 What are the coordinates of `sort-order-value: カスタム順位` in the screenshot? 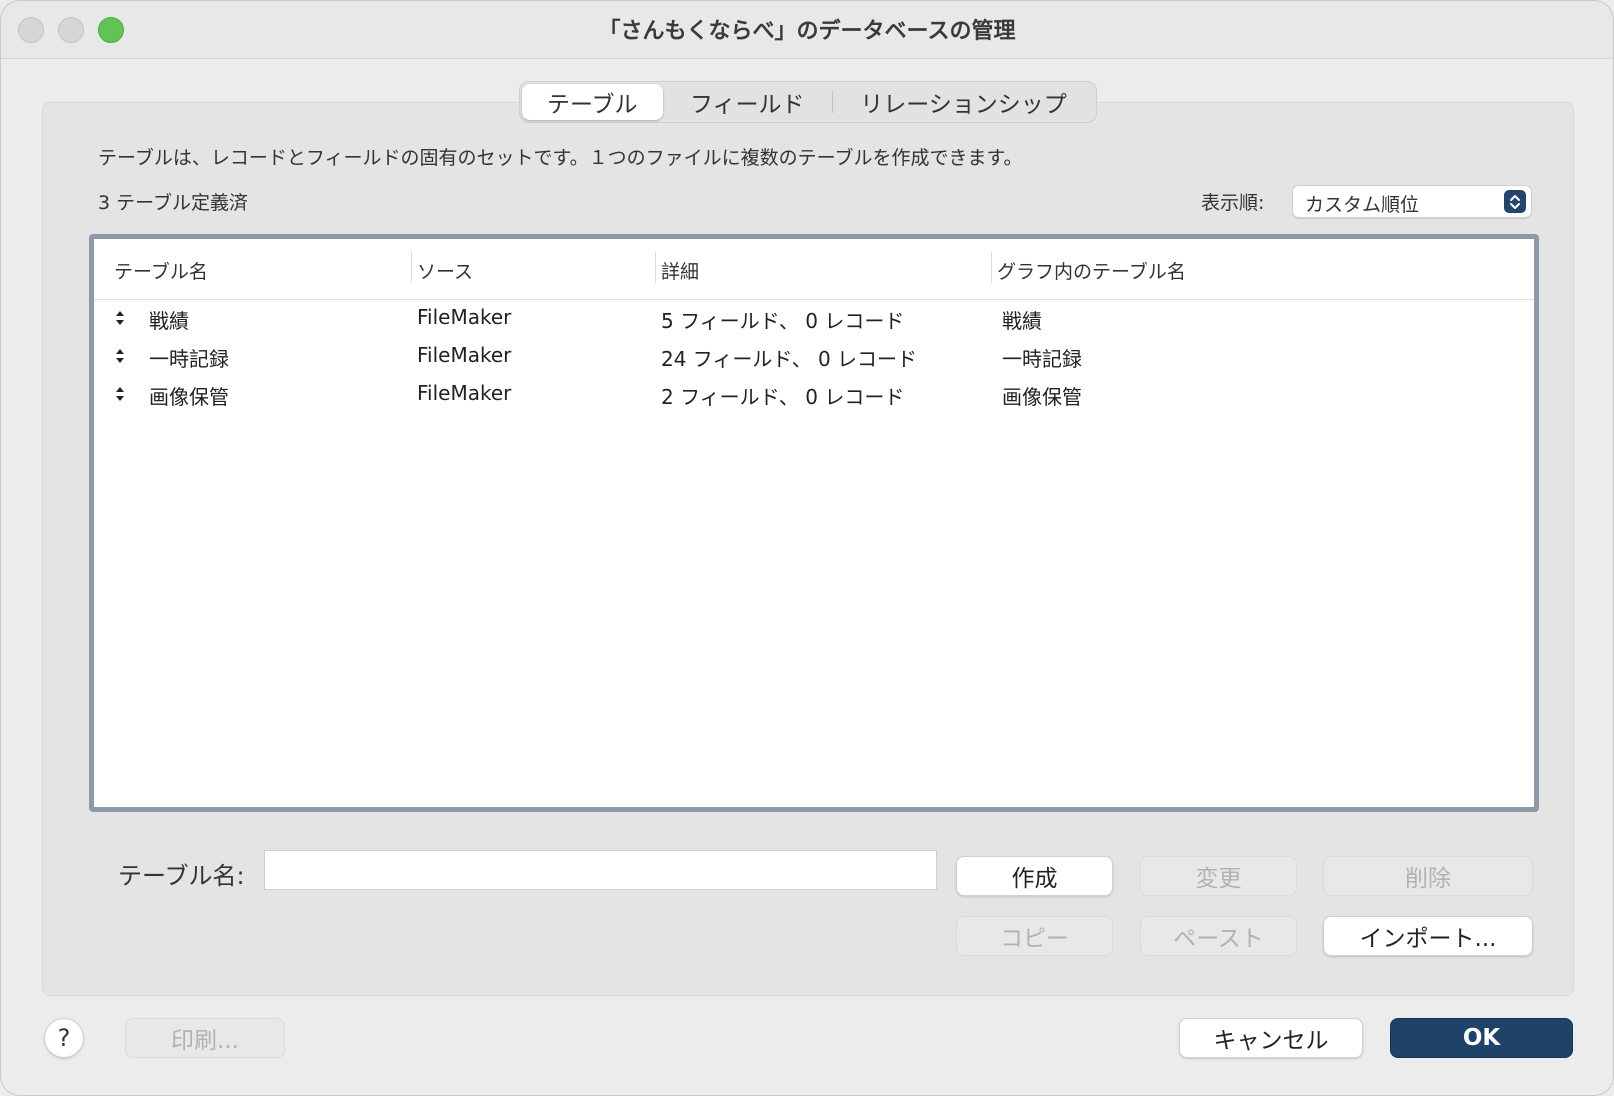 It's located at (1362, 205).